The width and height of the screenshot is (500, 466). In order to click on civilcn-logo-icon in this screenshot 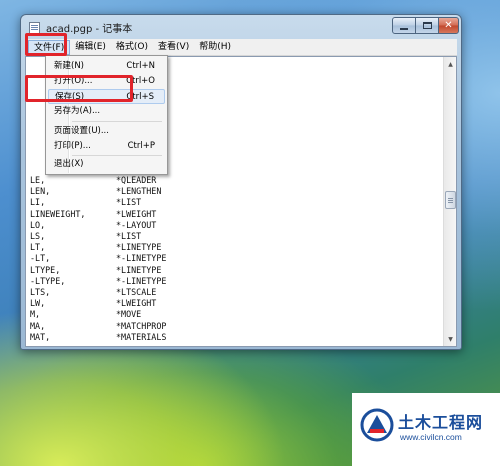, I will do `click(377, 425)`.